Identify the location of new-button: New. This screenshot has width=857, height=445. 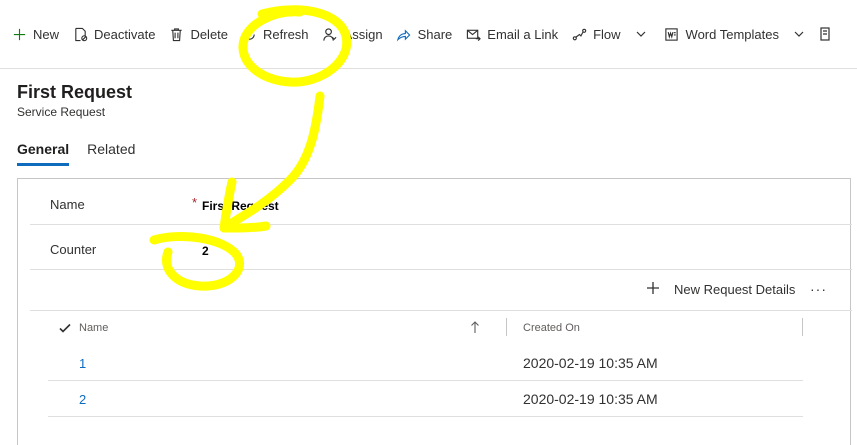
(38, 34).